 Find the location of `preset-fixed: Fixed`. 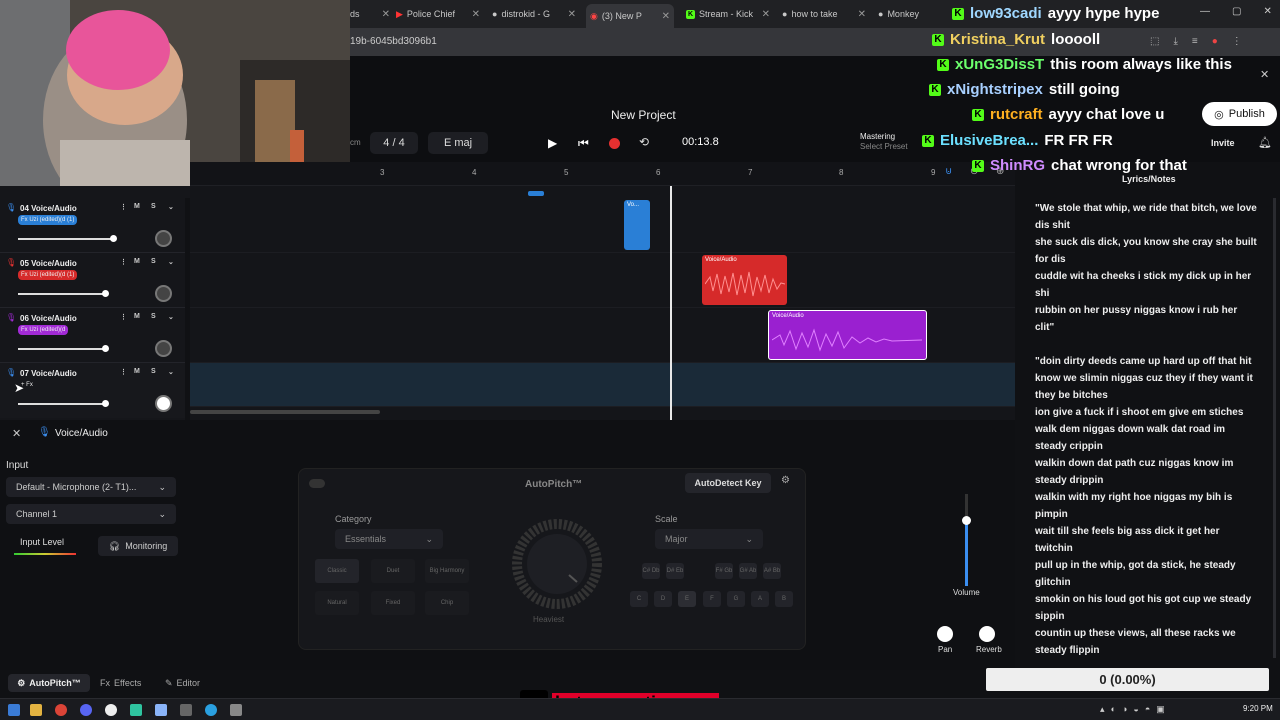

preset-fixed: Fixed is located at coordinates (393, 603).